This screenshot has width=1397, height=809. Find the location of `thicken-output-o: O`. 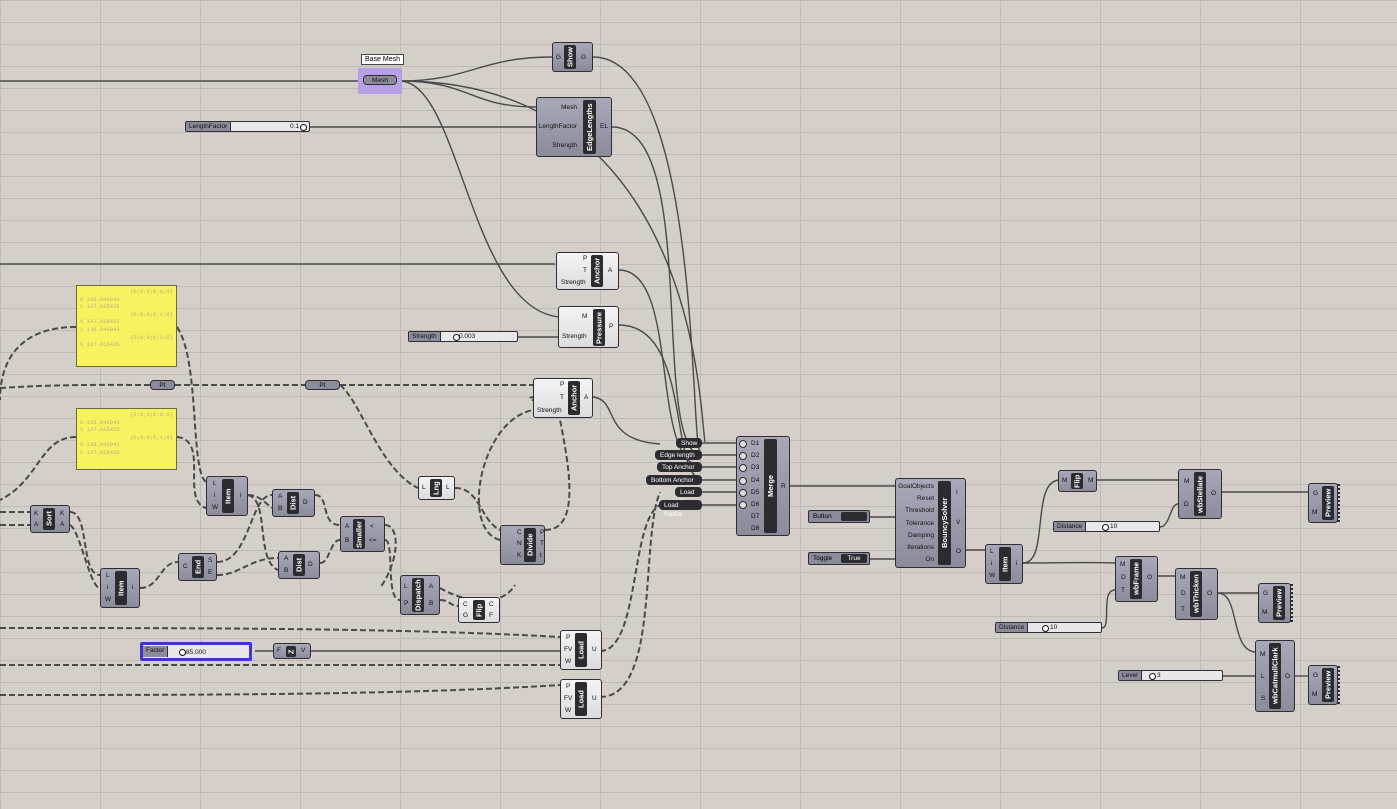

thicken-output-o: O is located at coordinates (1209, 594).